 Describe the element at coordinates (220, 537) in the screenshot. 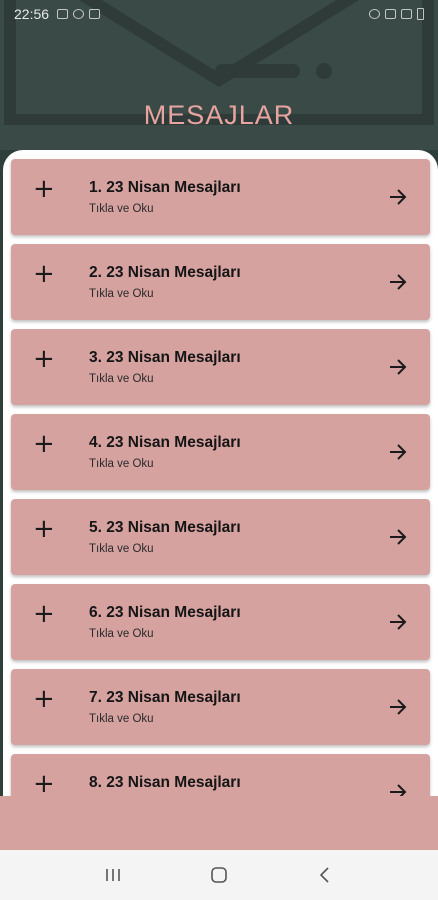

I see `message-card: +5. 23 Nisan Mesajları Tıkla ve Oku` at that location.